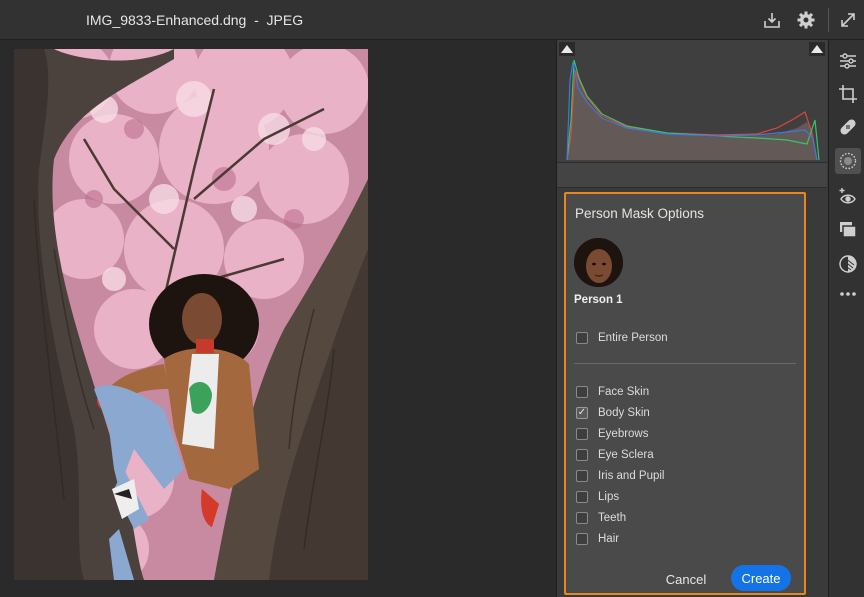 Image resolution: width=864 pixels, height=597 pixels. I want to click on expand-icon, so click(848, 20).